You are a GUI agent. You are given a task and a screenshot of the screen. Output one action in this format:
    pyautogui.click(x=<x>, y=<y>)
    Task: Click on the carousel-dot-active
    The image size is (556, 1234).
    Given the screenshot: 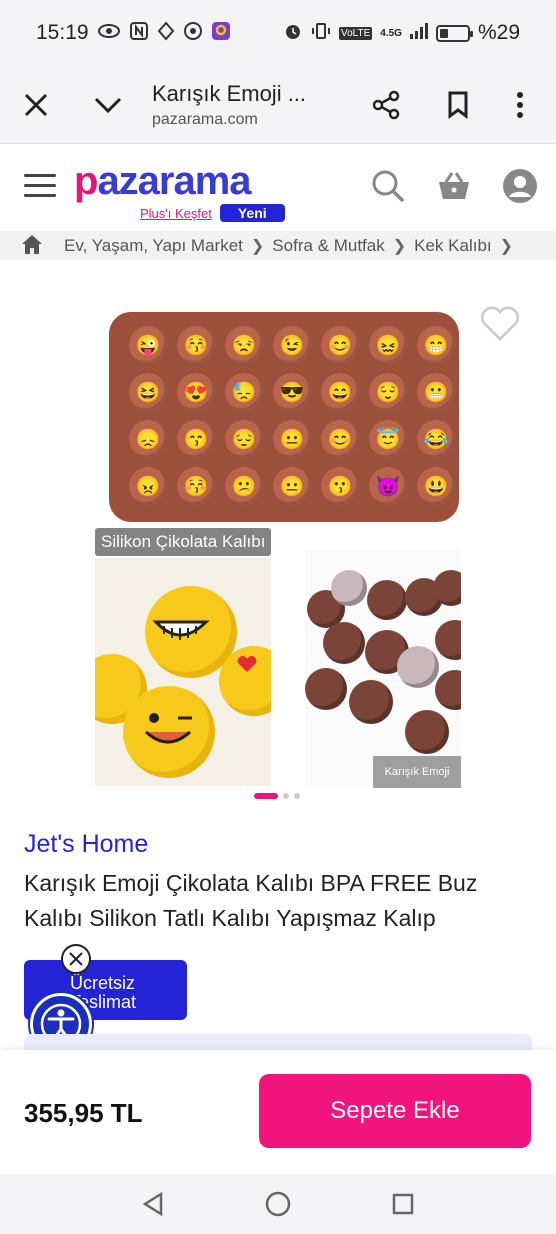 What is the action you would take?
    pyautogui.click(x=266, y=796)
    